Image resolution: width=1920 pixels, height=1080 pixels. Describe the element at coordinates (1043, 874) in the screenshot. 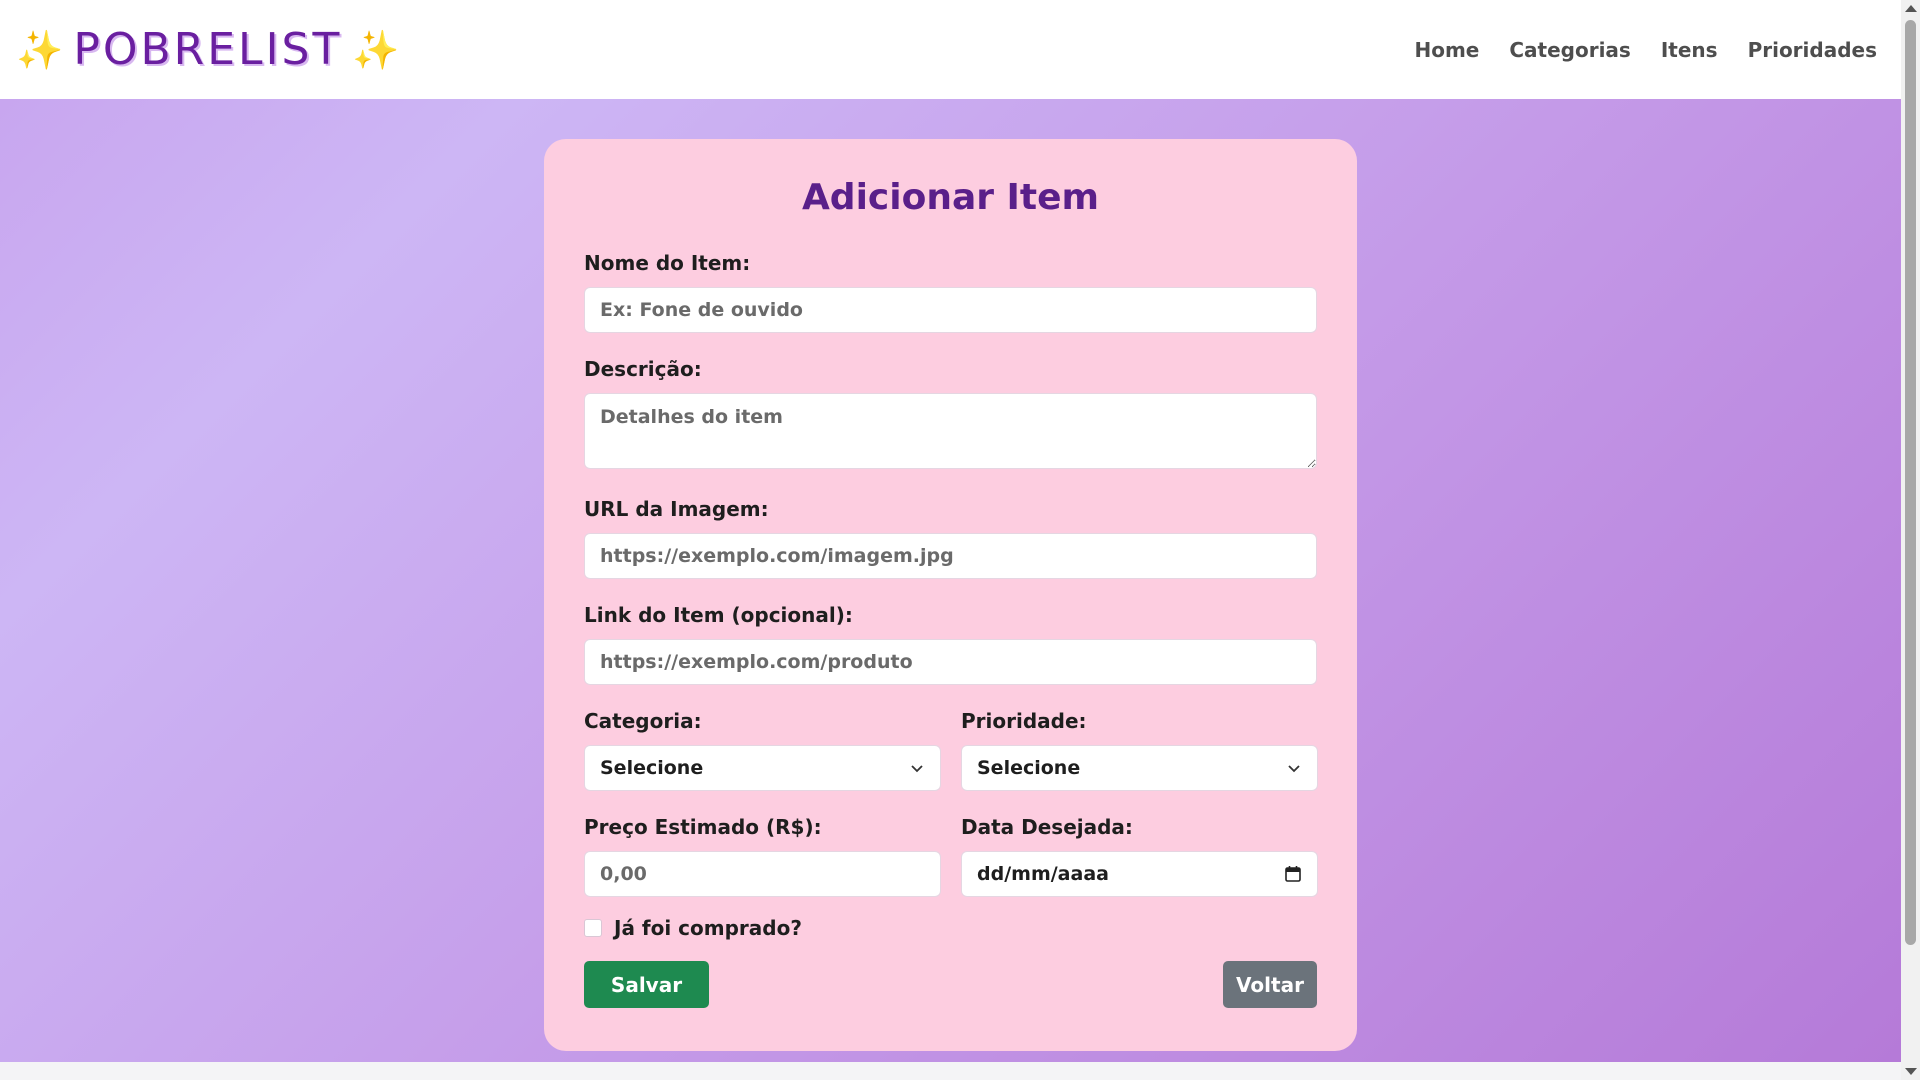

I see `date-placeholder: dd/mm/aaaa` at that location.